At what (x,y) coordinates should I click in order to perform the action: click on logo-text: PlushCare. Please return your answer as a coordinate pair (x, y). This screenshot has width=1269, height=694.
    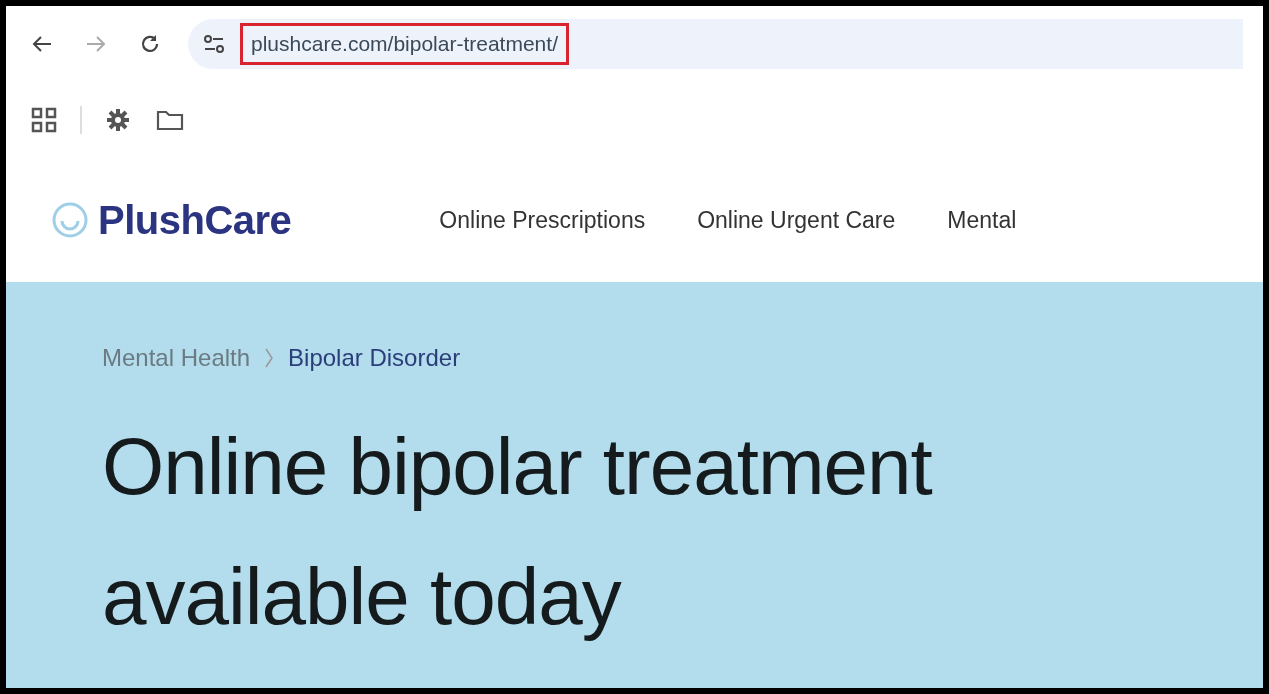
    Looking at the image, I should click on (195, 220).